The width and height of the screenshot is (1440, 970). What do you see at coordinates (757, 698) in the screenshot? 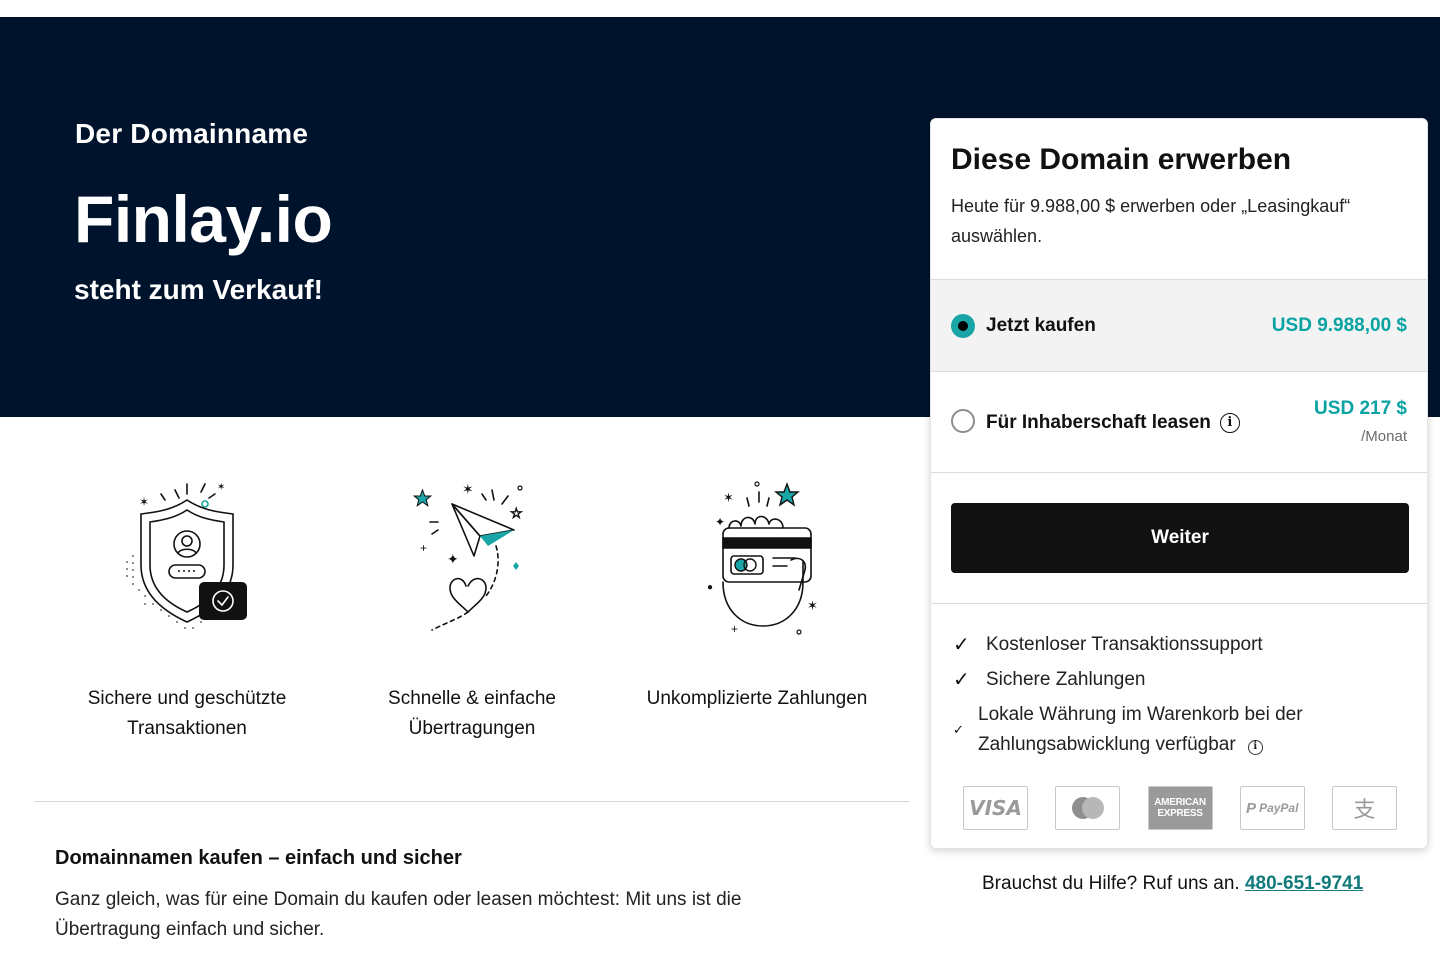
I see `feature-label-line1: Unkomplizierte Zahlungen` at bounding box center [757, 698].